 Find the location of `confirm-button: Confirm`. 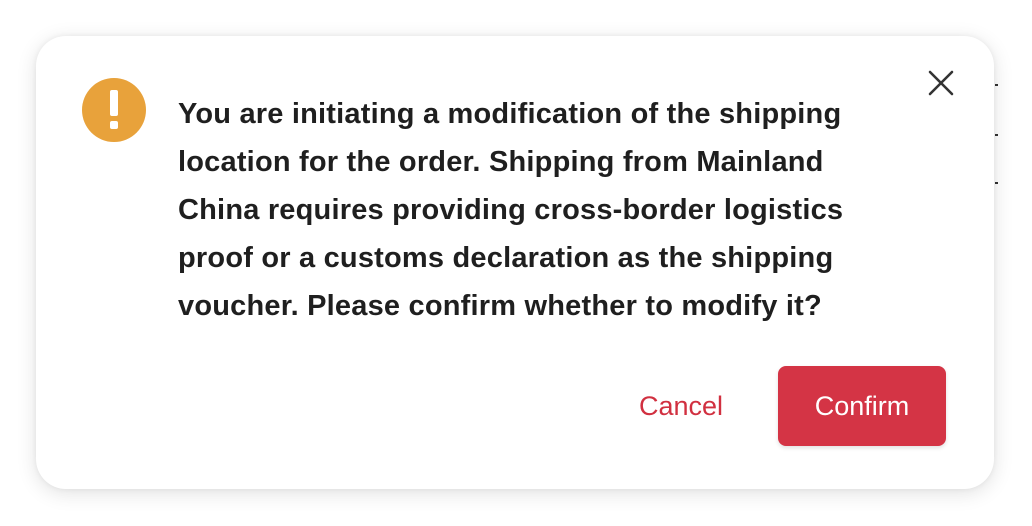

confirm-button: Confirm is located at coordinates (862, 406).